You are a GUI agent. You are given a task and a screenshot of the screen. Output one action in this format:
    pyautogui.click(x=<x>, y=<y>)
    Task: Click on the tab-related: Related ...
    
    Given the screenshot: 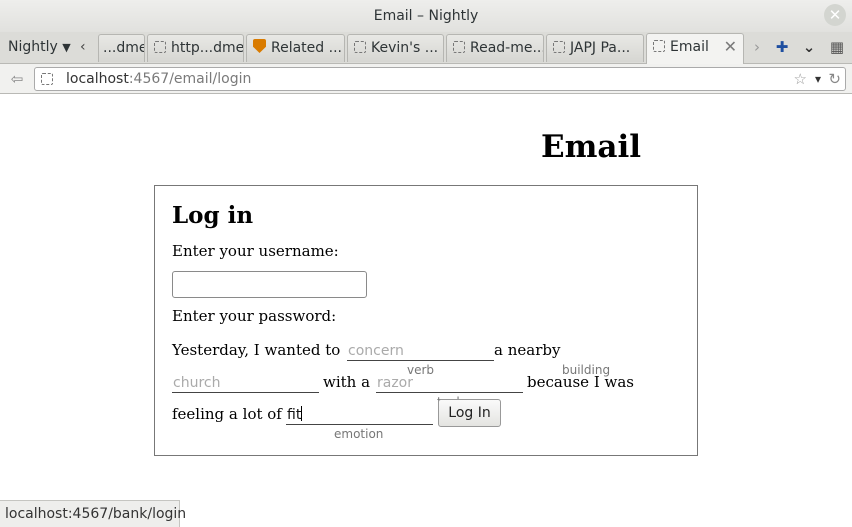 What is the action you would take?
    pyautogui.click(x=295, y=48)
    